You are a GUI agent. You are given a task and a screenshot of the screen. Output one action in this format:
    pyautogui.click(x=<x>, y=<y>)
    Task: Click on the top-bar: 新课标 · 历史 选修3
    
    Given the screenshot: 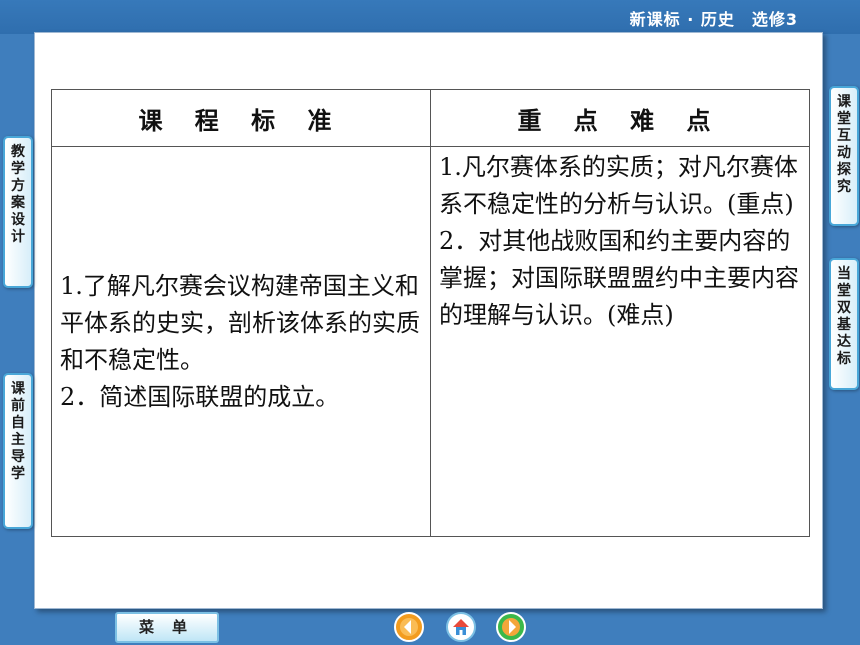 What is the action you would take?
    pyautogui.click(x=430, y=17)
    